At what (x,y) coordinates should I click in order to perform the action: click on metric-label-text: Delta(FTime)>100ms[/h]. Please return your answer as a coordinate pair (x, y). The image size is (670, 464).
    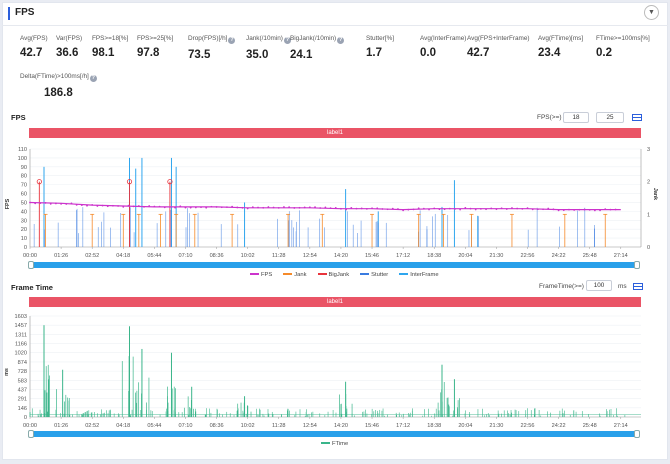
    Looking at the image, I should click on (54, 76).